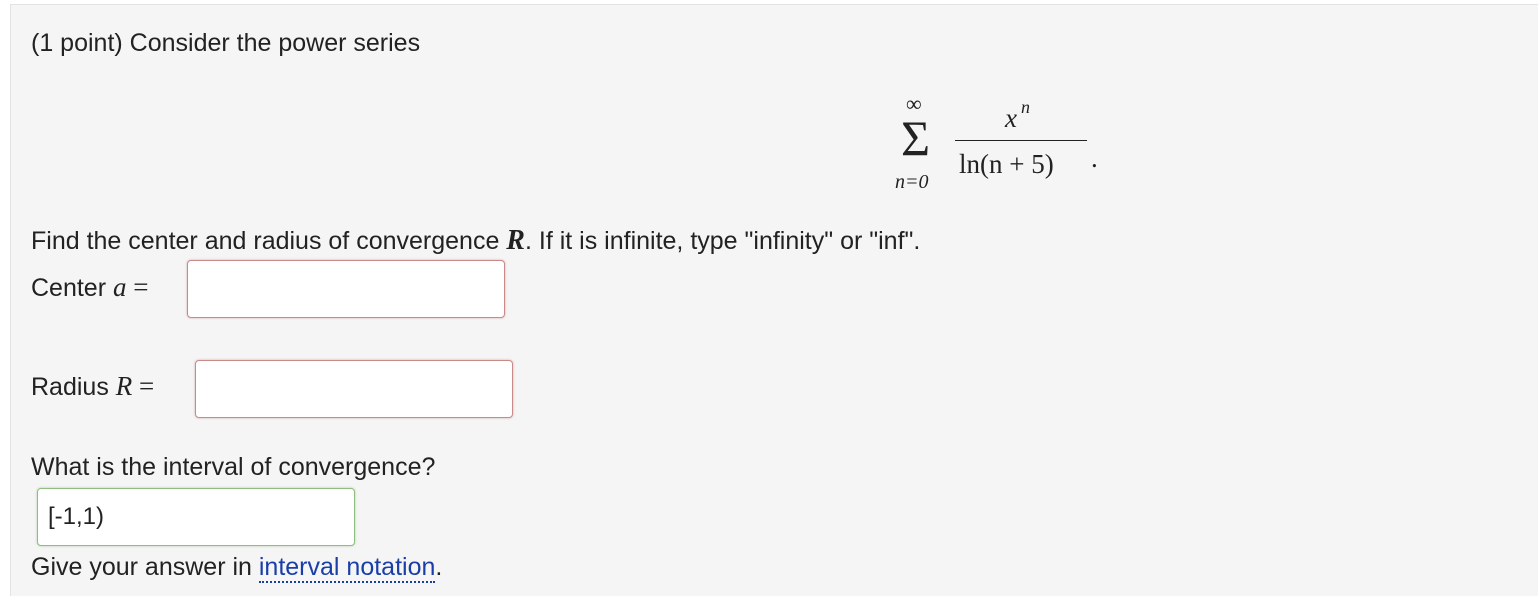  I want to click on hint-prefix: Give your answer in, so click(145, 567).